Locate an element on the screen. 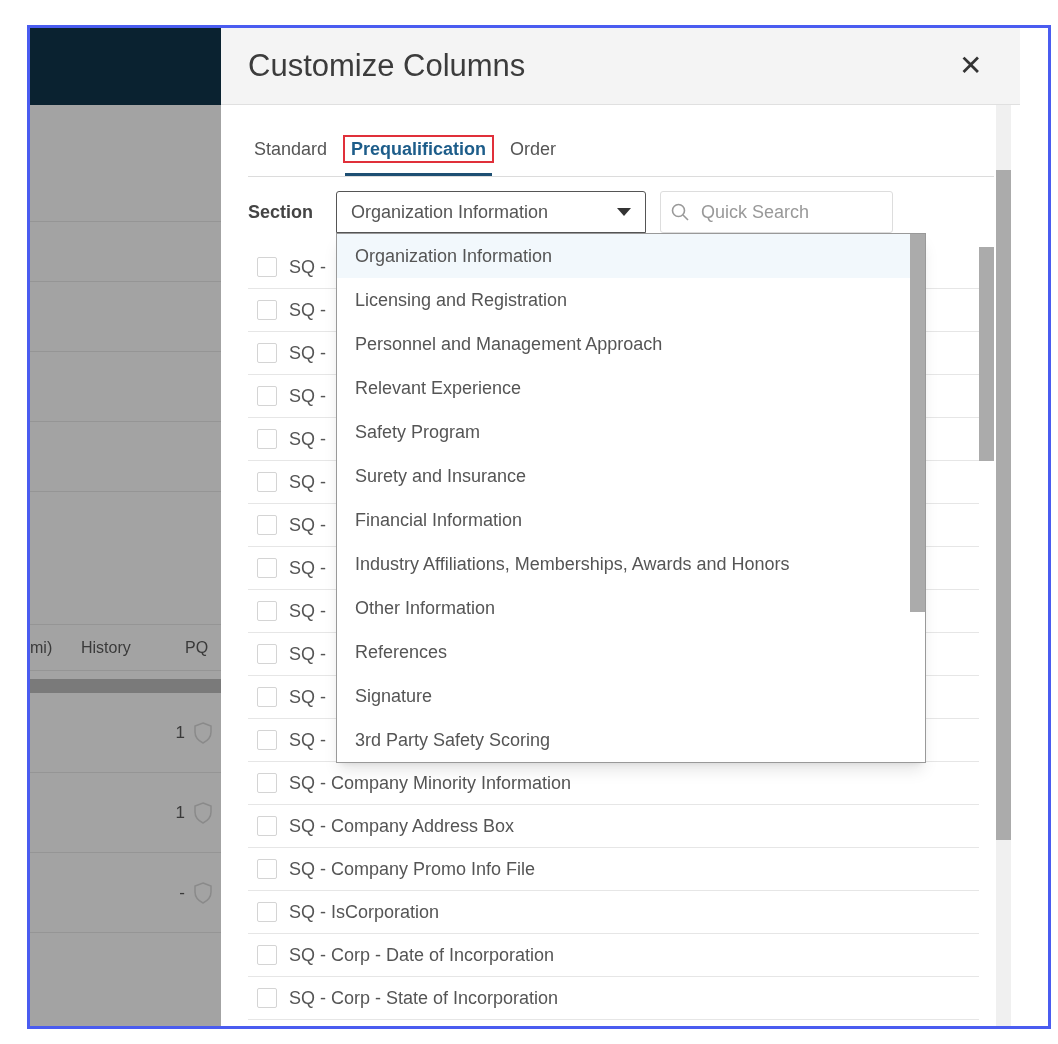 This screenshot has width=1058, height=1044. dropdown-option: Personnel and Management Approach is located at coordinates (623, 344).